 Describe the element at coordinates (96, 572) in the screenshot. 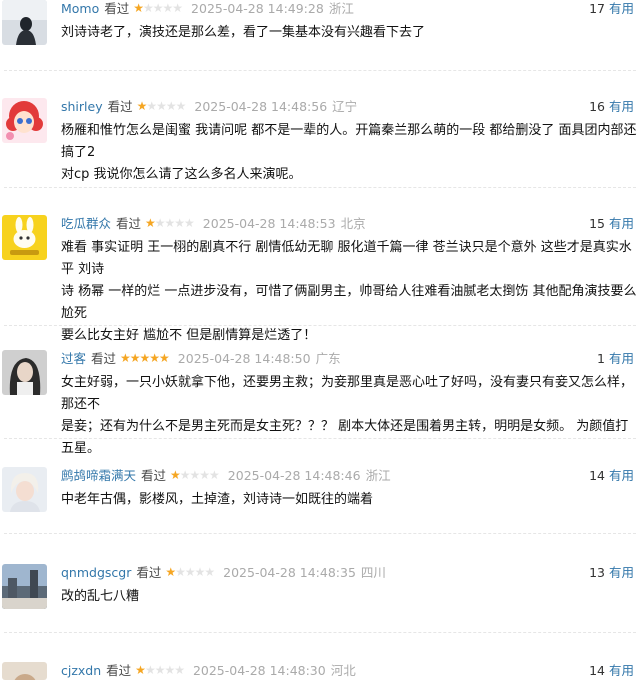

I see `username-link: qnmdgscgr` at that location.